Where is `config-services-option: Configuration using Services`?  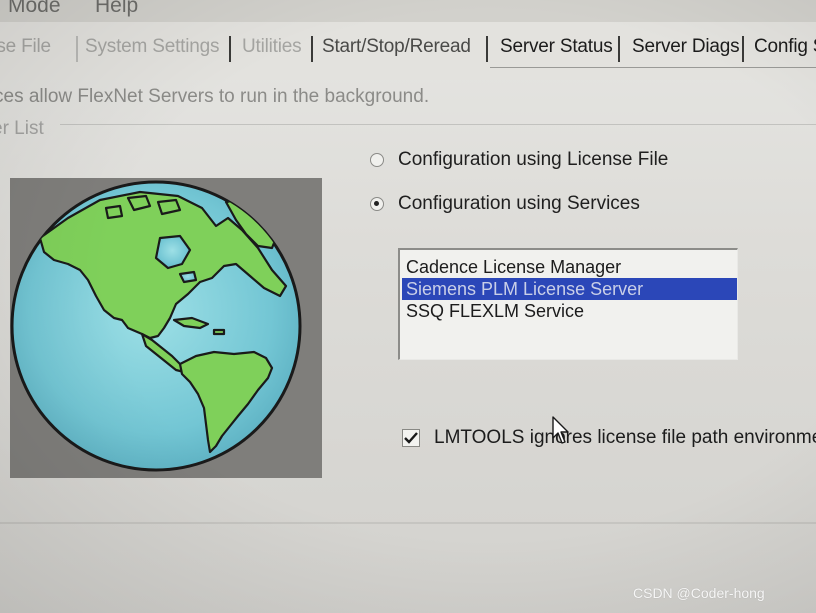 config-services-option: Configuration using Services is located at coordinates (505, 204).